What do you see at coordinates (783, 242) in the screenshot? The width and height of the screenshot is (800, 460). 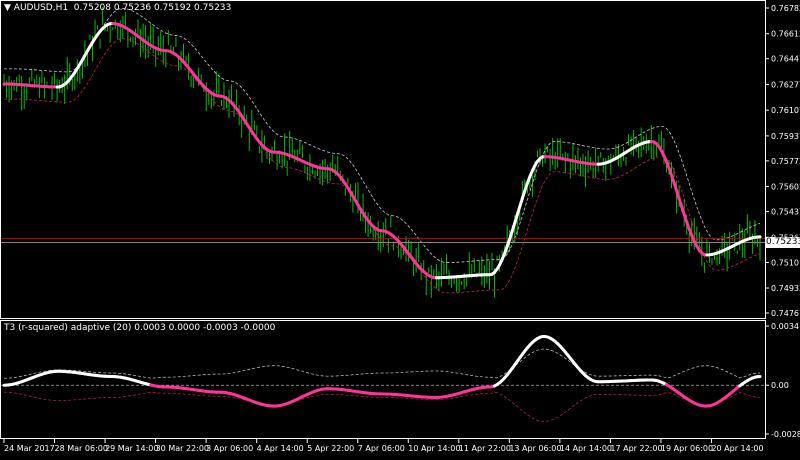 I see `current-price-badge: 0.75233` at bounding box center [783, 242].